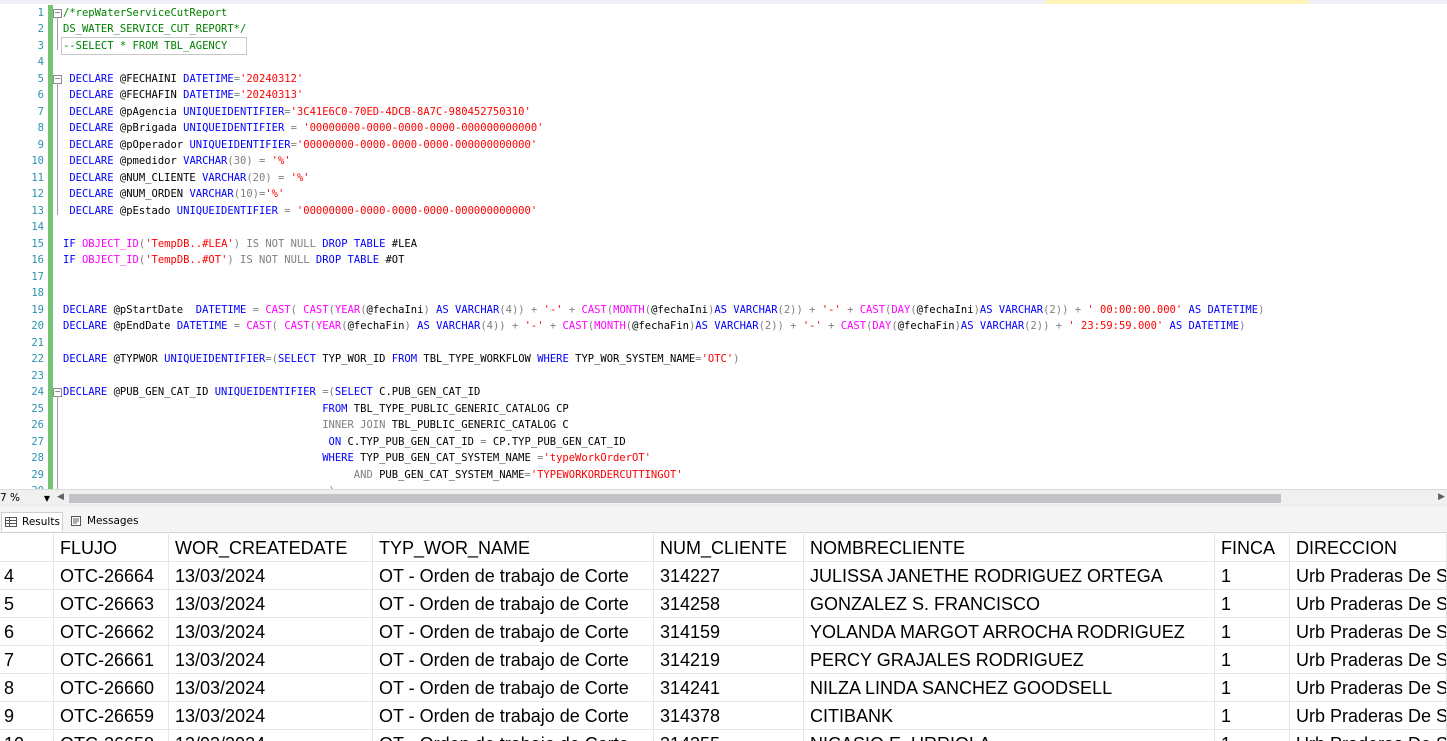  What do you see at coordinates (1441, 497) in the screenshot?
I see `scroll-right-icon: ▶` at bounding box center [1441, 497].